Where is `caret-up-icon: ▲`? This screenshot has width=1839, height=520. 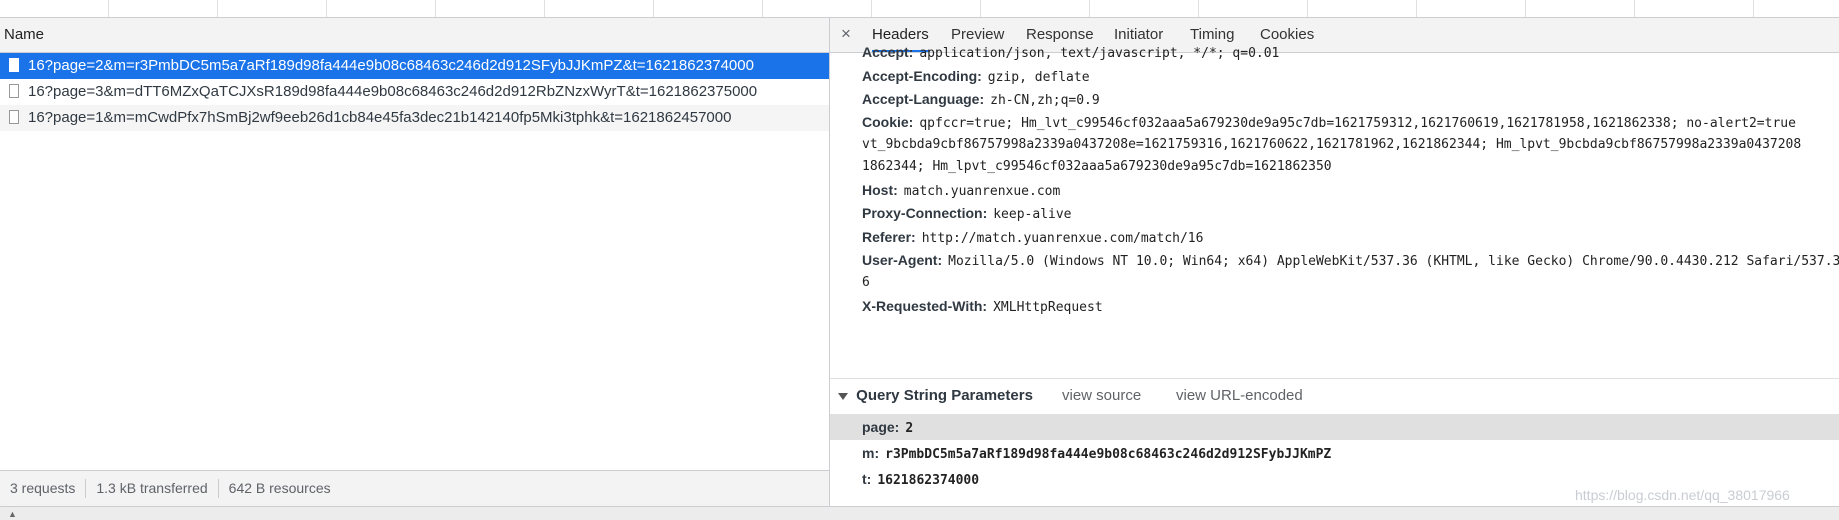
caret-up-icon: ▲ is located at coordinates (12, 514).